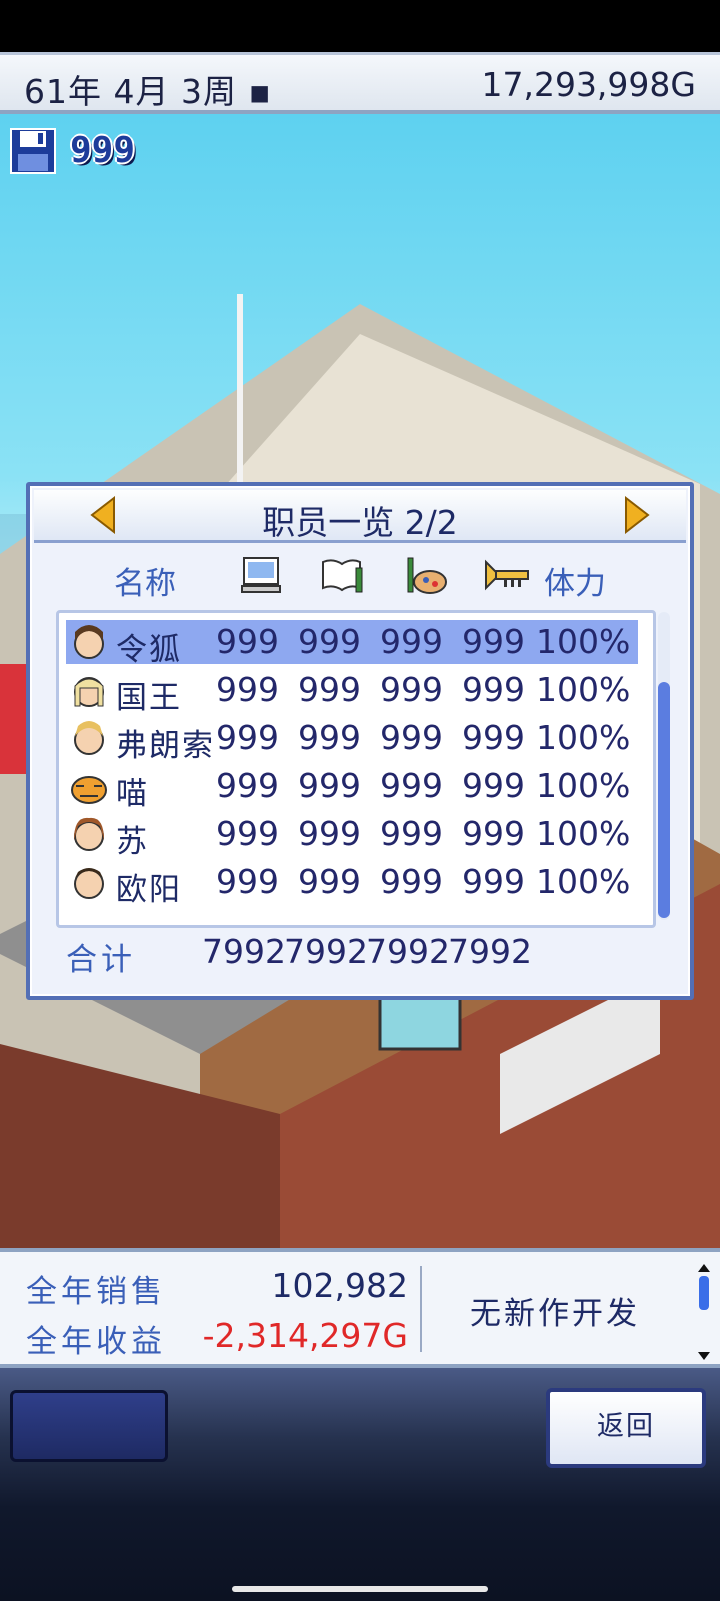 The width and height of the screenshot is (720, 1601). Describe the element at coordinates (89, 1426) in the screenshot. I see `menu-button` at that location.